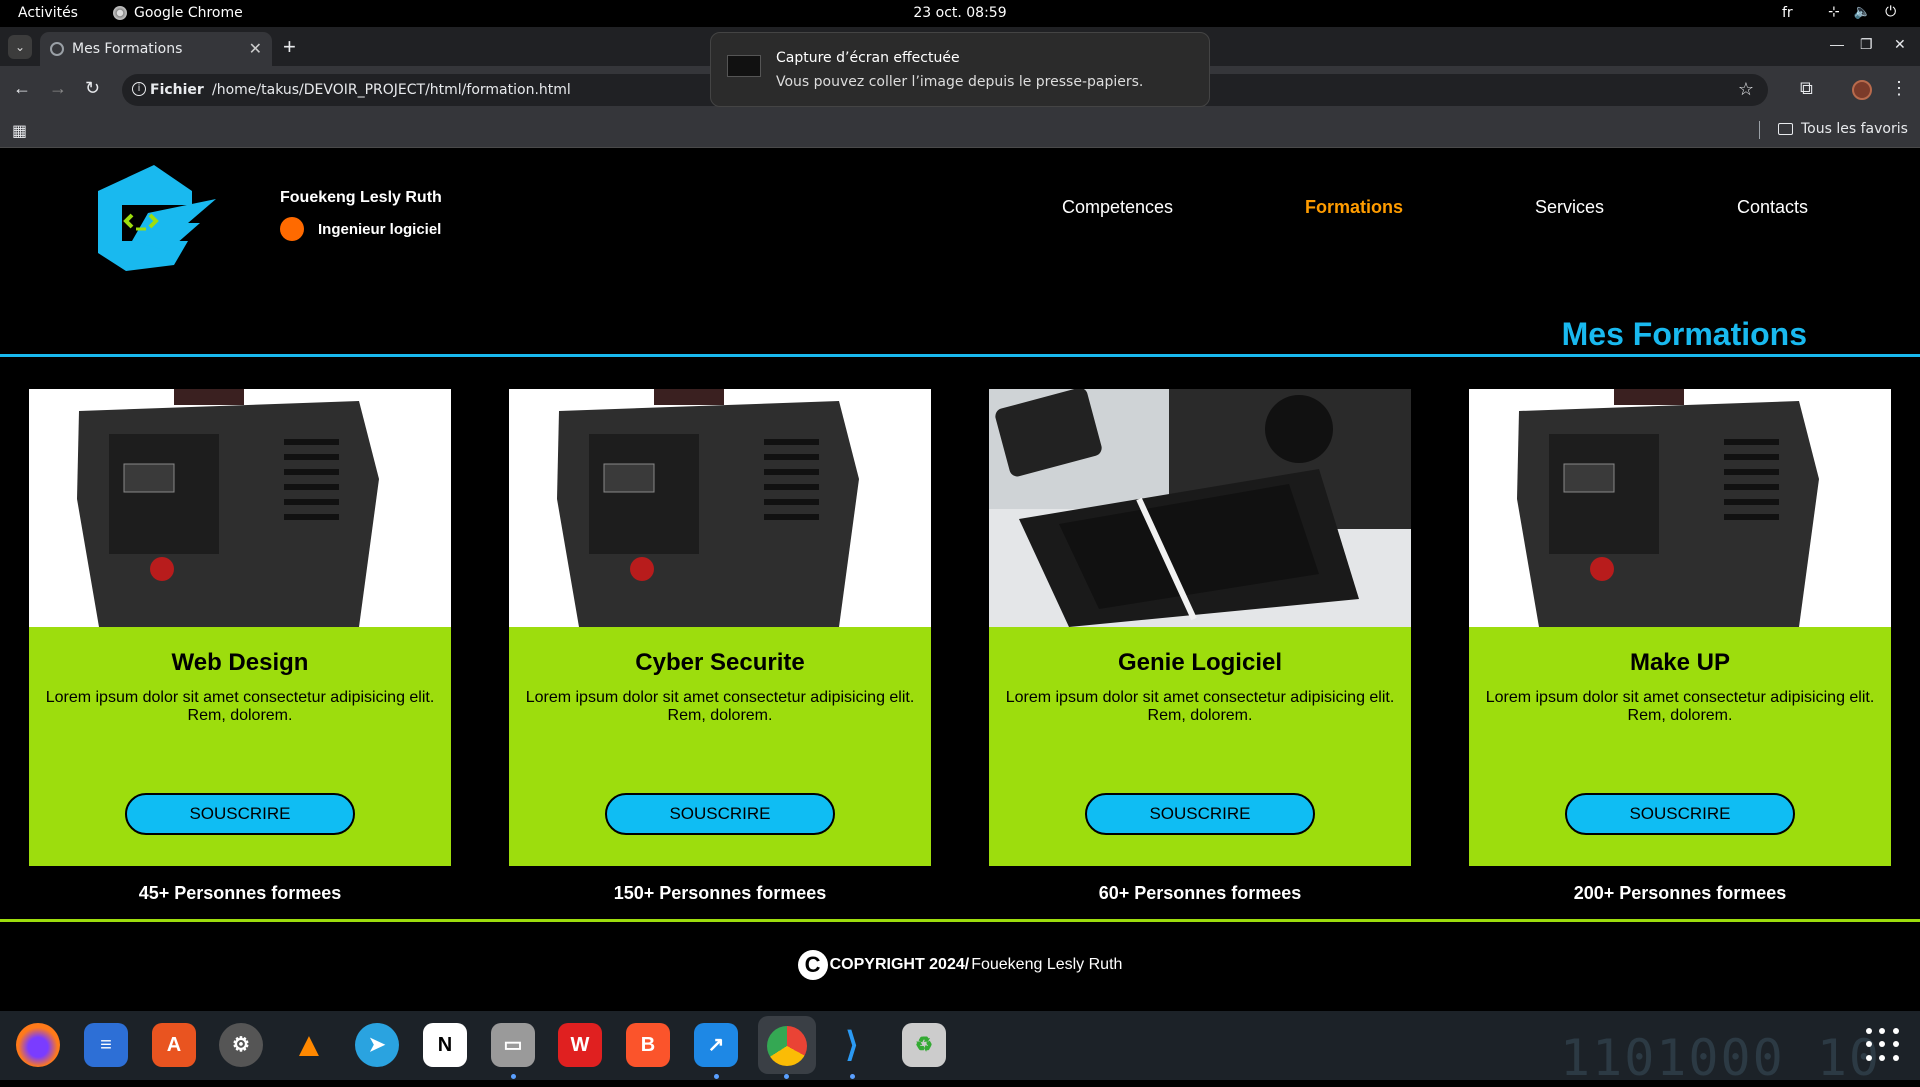 This screenshot has height=1087, width=1920. What do you see at coordinates (19, 130) in the screenshot?
I see `apps-grid-icon: ▦` at bounding box center [19, 130].